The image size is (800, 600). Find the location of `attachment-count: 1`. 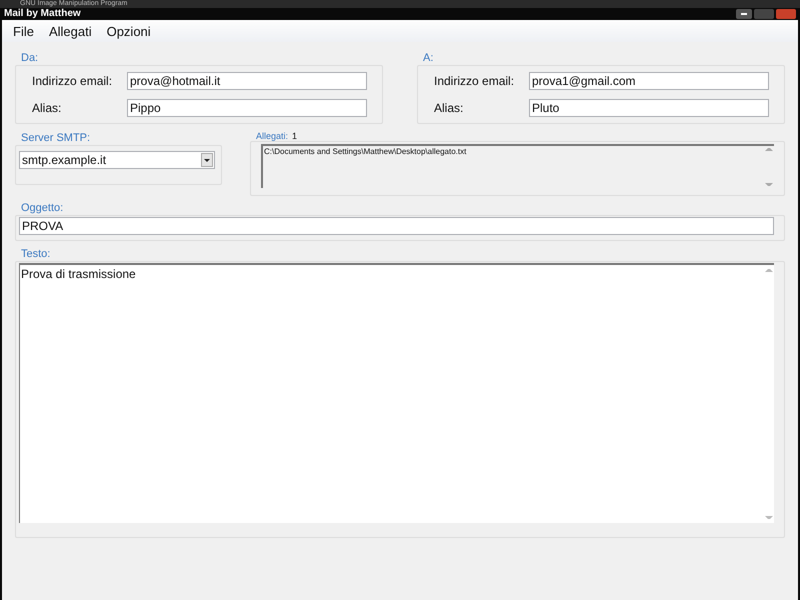

attachment-count: 1 is located at coordinates (295, 136).